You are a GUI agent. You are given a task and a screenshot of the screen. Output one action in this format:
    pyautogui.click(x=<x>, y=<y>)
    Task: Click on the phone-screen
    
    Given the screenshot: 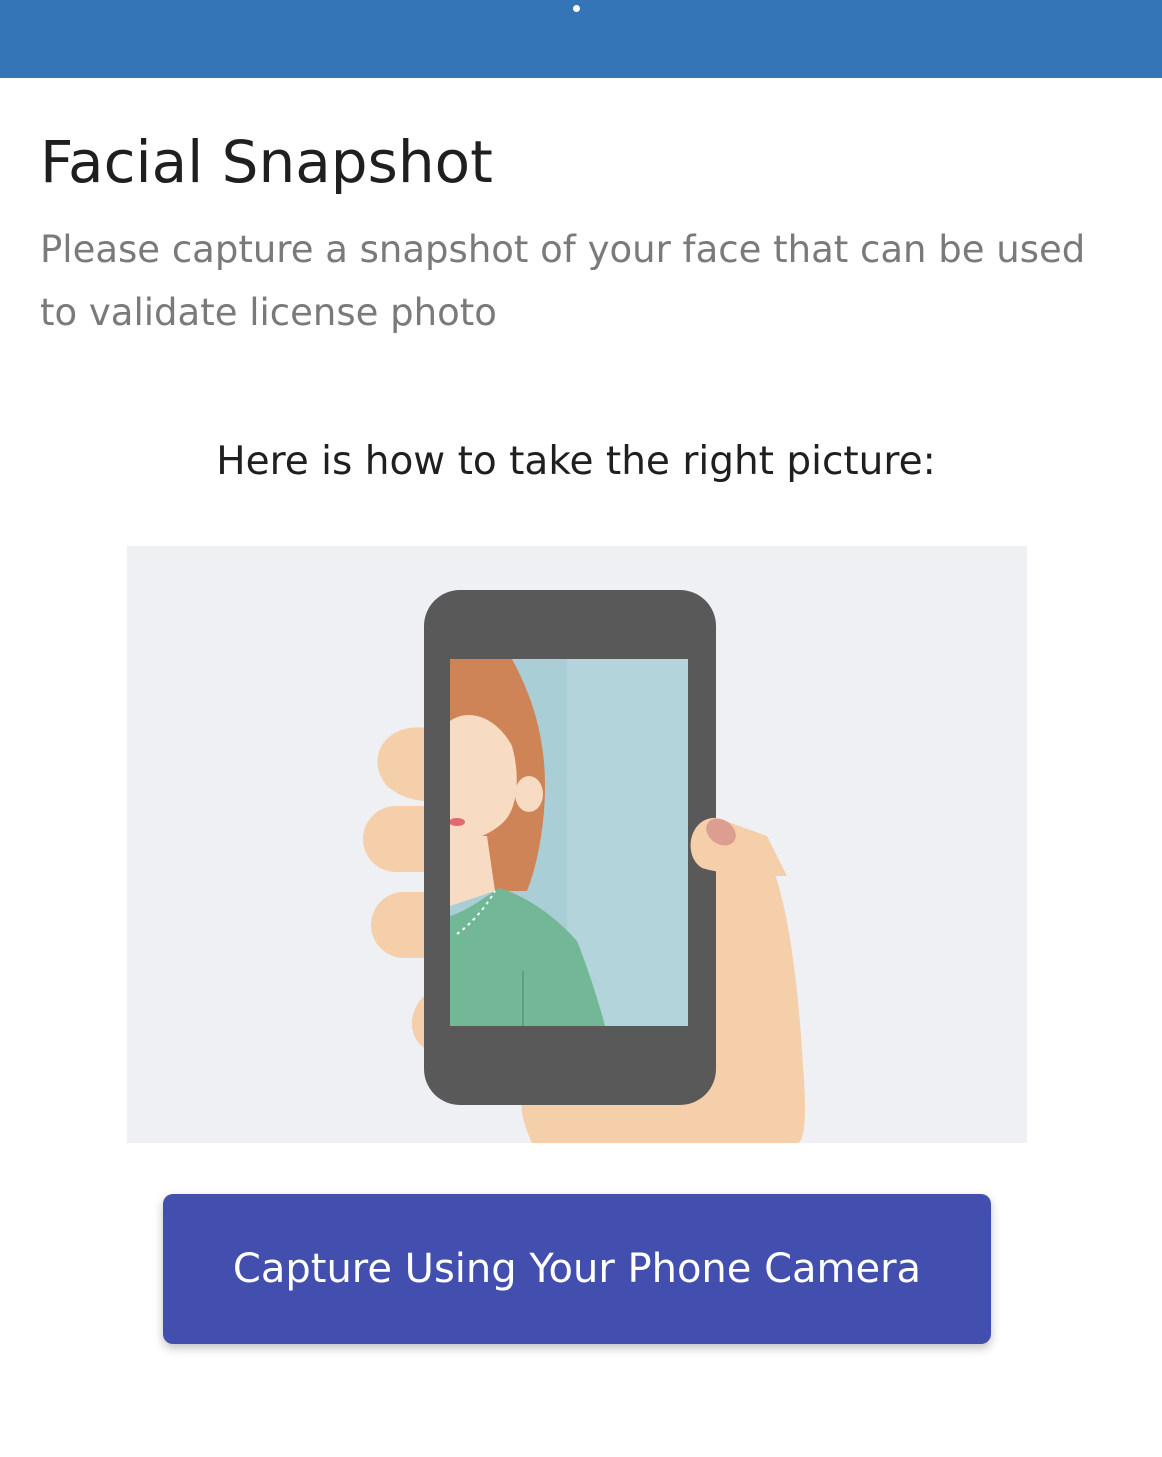 What is the action you would take?
    pyautogui.click(x=569, y=842)
    